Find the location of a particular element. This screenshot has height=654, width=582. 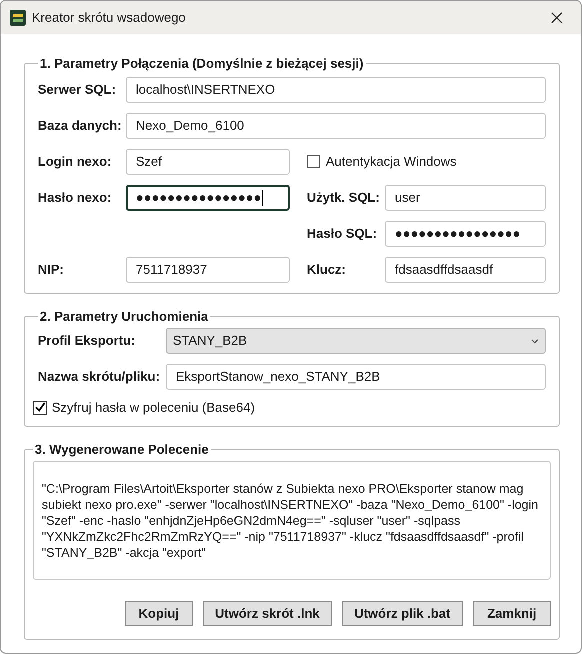

action-button: Zamknij is located at coordinates (512, 613).